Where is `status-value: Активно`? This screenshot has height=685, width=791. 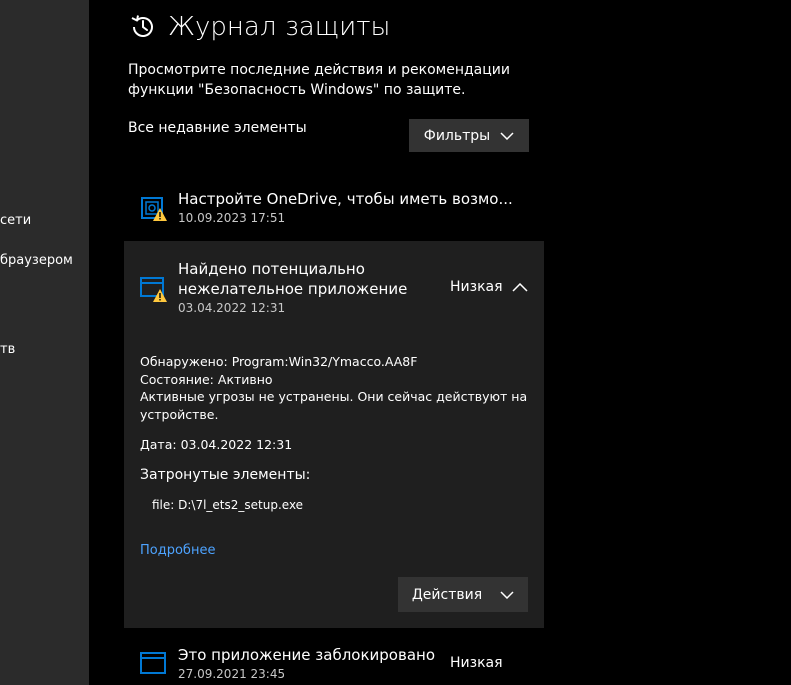
status-value: Активно is located at coordinates (245, 379).